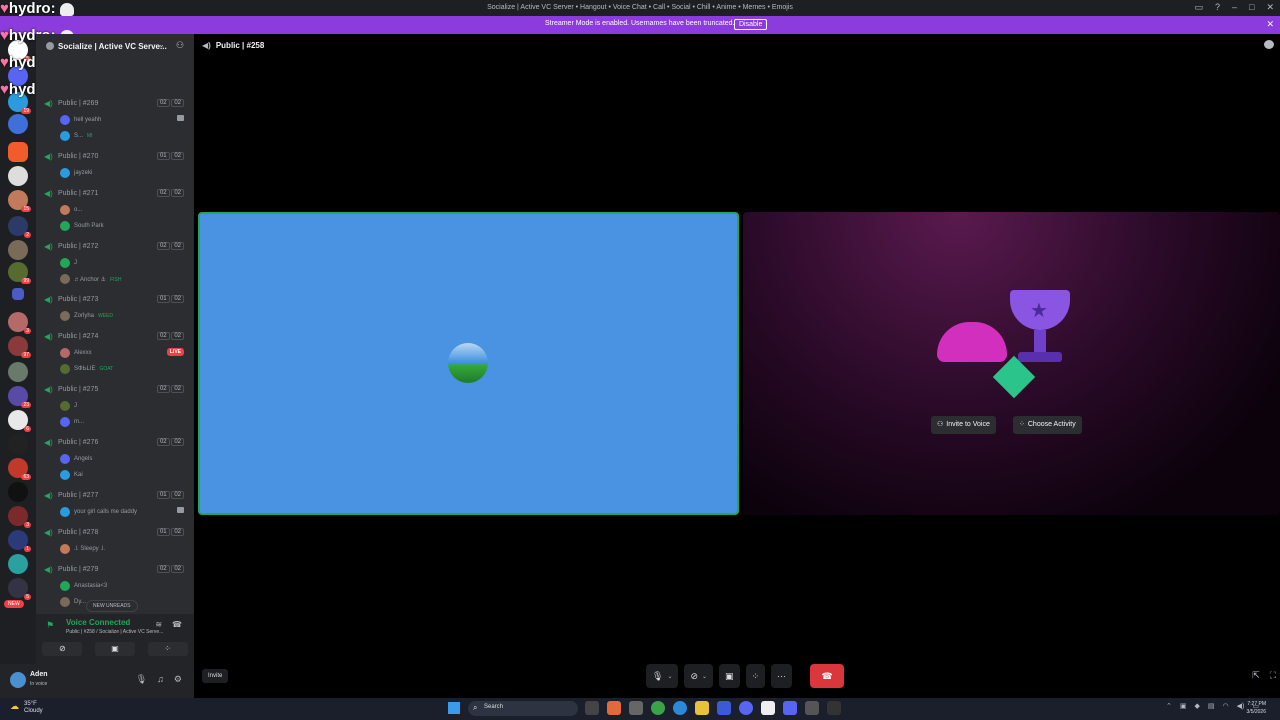  What do you see at coordinates (115, 533) in the screenshot?
I see `voice-channel-header: ◀) Public | #278 01 02` at bounding box center [115, 533].